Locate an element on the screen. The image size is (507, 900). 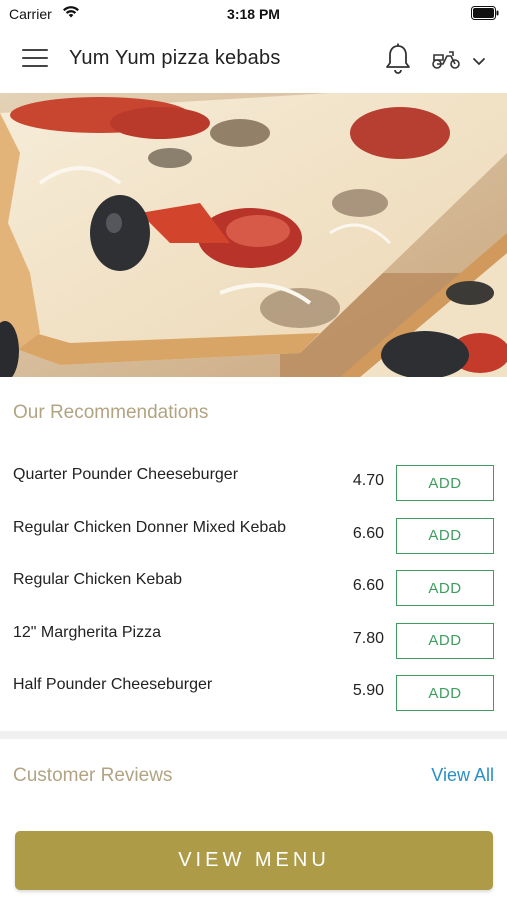
app-title: Yum Yum pizza kebabs is located at coordinates (175, 58).